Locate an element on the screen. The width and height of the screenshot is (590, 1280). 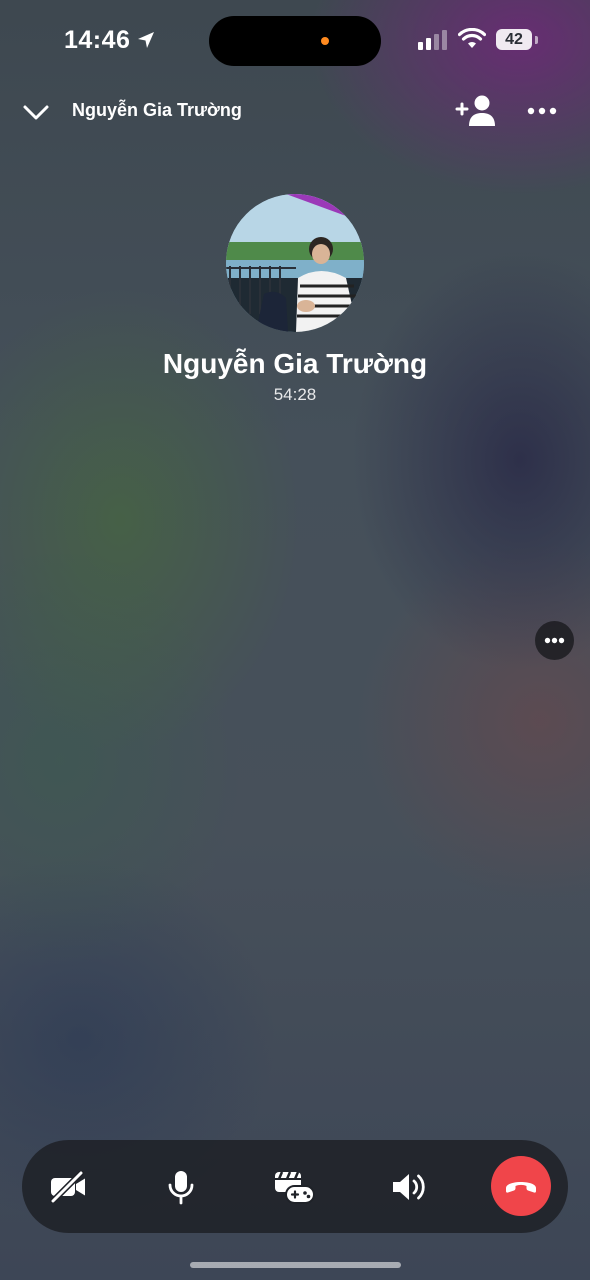
effects-games-icon is located at coordinates (295, 1187).